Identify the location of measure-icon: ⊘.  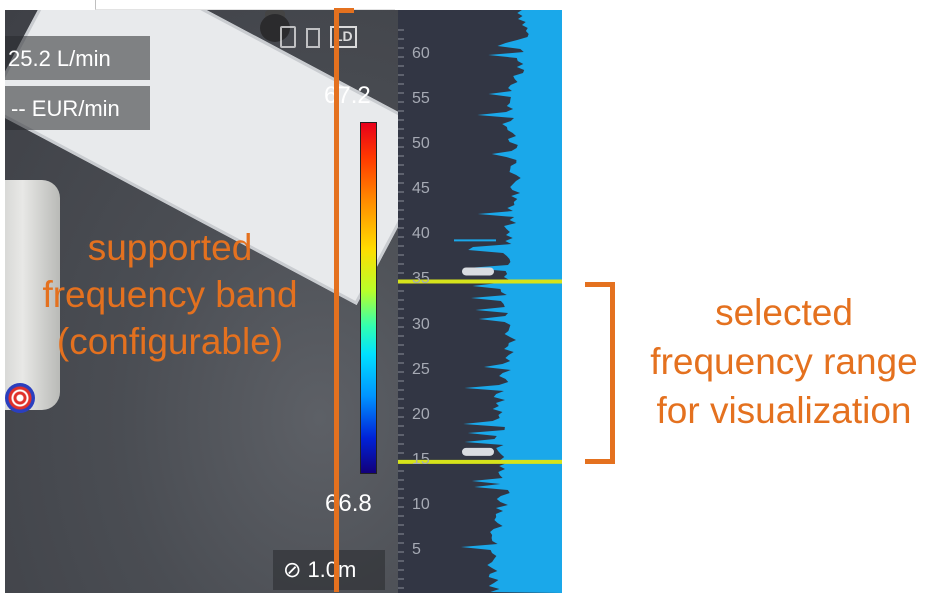
(292, 569).